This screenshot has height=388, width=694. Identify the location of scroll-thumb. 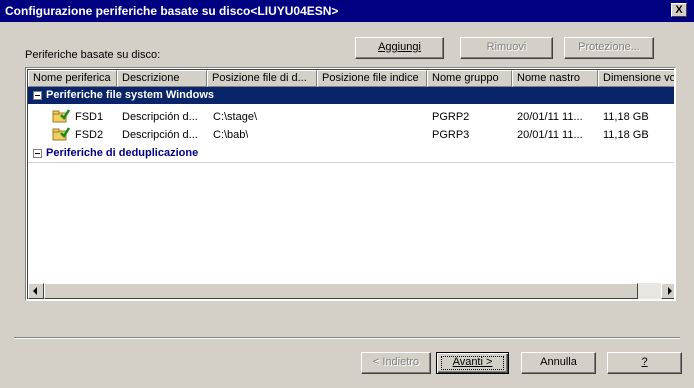
(341, 291).